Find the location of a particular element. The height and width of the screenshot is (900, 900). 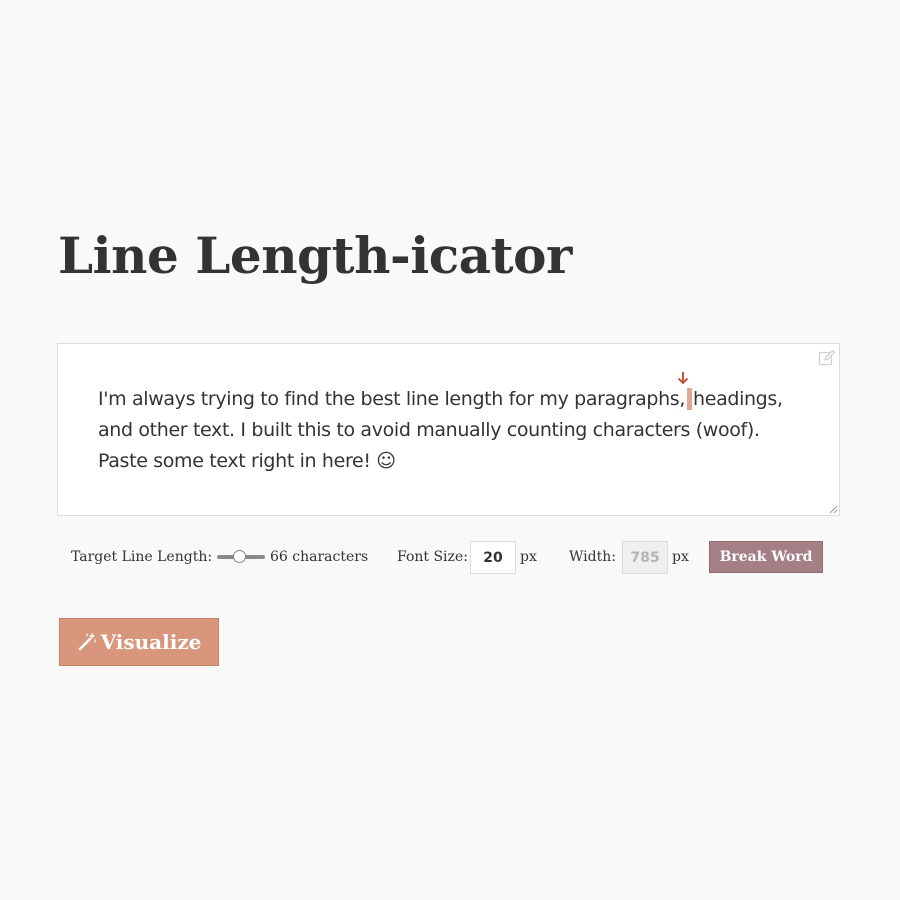

font-size-label: Font Size: is located at coordinates (432, 557).